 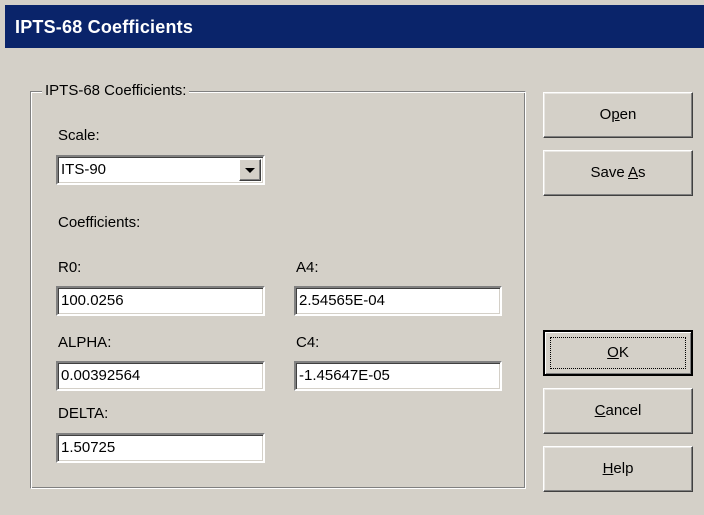 What do you see at coordinates (160, 376) in the screenshot?
I see `alpha-field: 0.00392564` at bounding box center [160, 376].